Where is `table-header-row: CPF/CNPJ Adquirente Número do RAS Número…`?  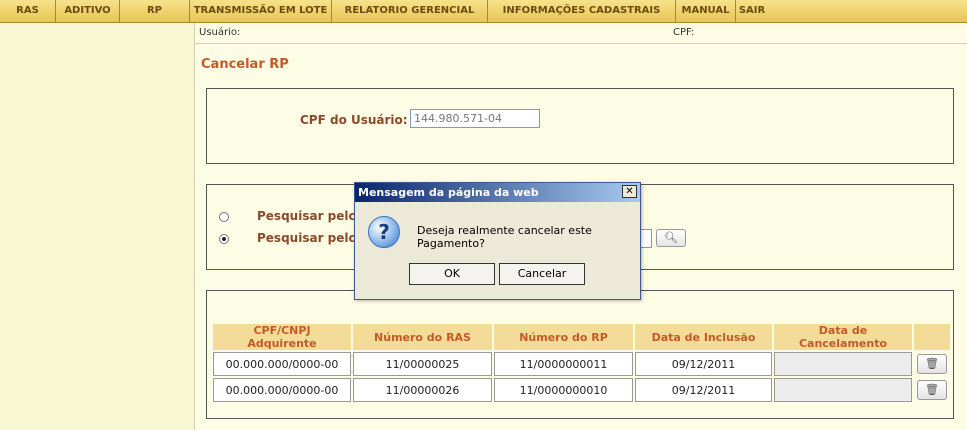
table-header-row: CPF/CNPJ Adquirente Número do RAS Número… is located at coordinates (581, 337).